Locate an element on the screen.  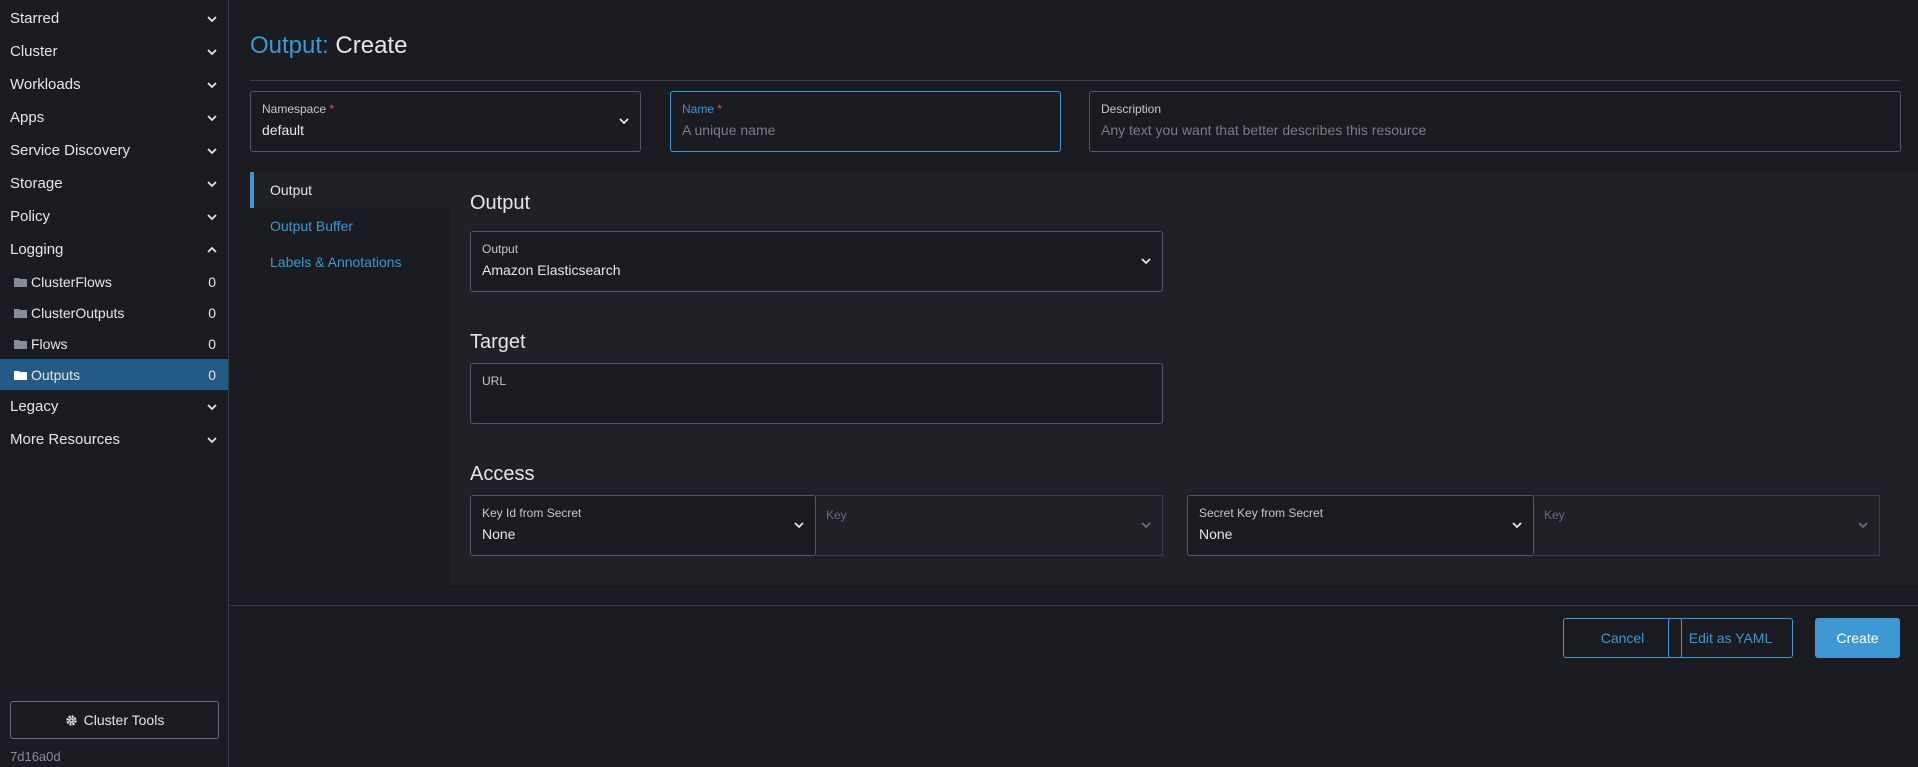
sidebar-item-label: ClusterFlows is located at coordinates (71, 281).